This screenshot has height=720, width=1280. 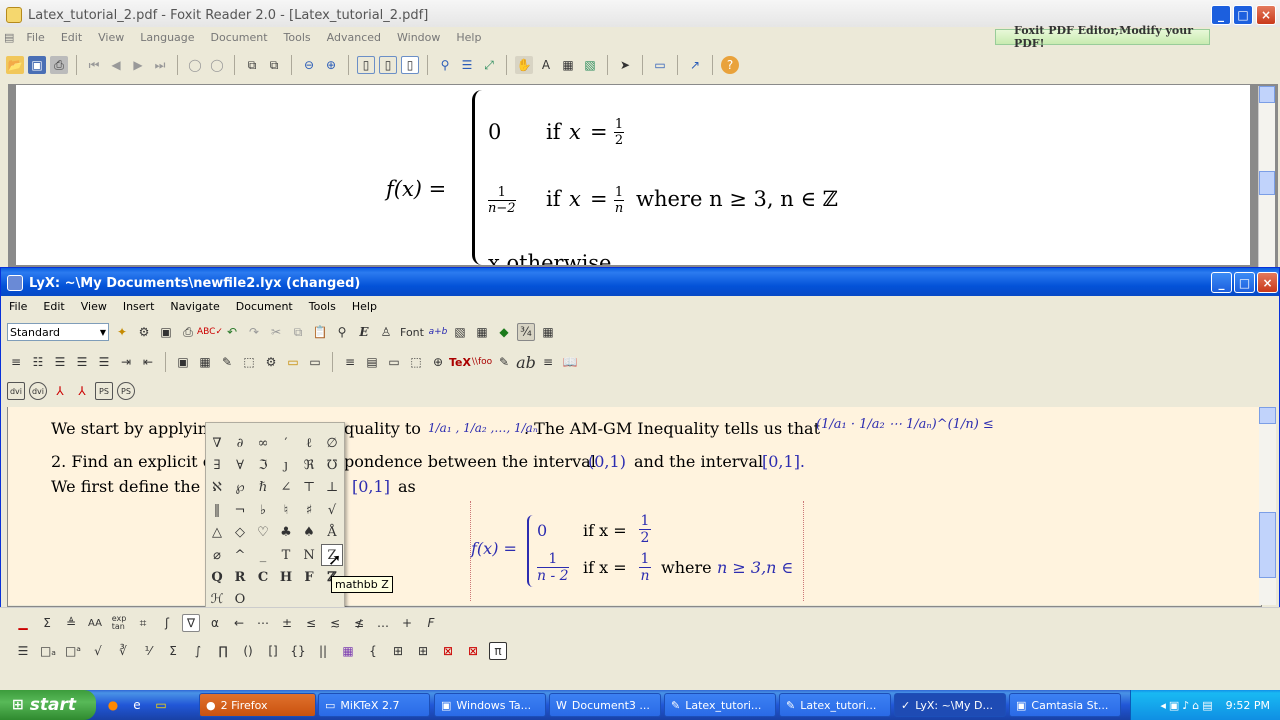 I want to click on enumerate-icon: ☷, so click(x=38, y=362).